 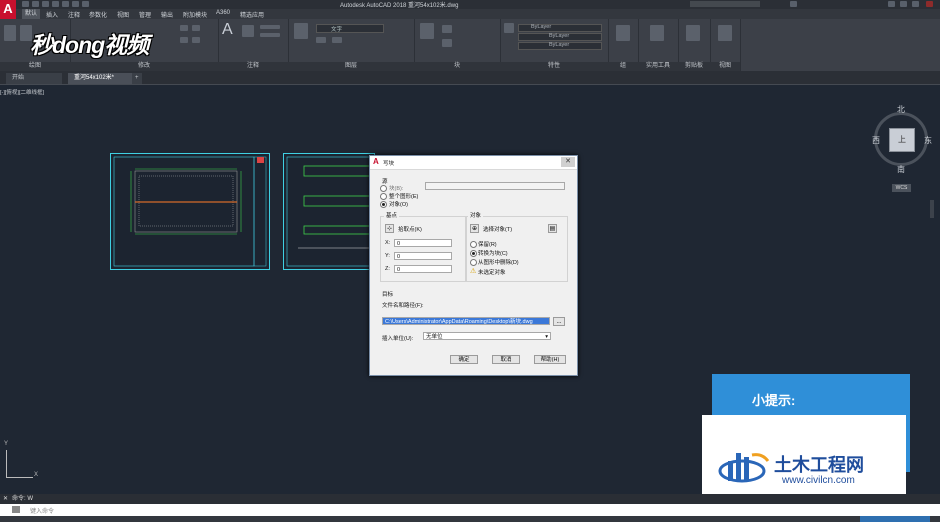 I want to click on panel-label: 绘图, so click(x=35, y=66).